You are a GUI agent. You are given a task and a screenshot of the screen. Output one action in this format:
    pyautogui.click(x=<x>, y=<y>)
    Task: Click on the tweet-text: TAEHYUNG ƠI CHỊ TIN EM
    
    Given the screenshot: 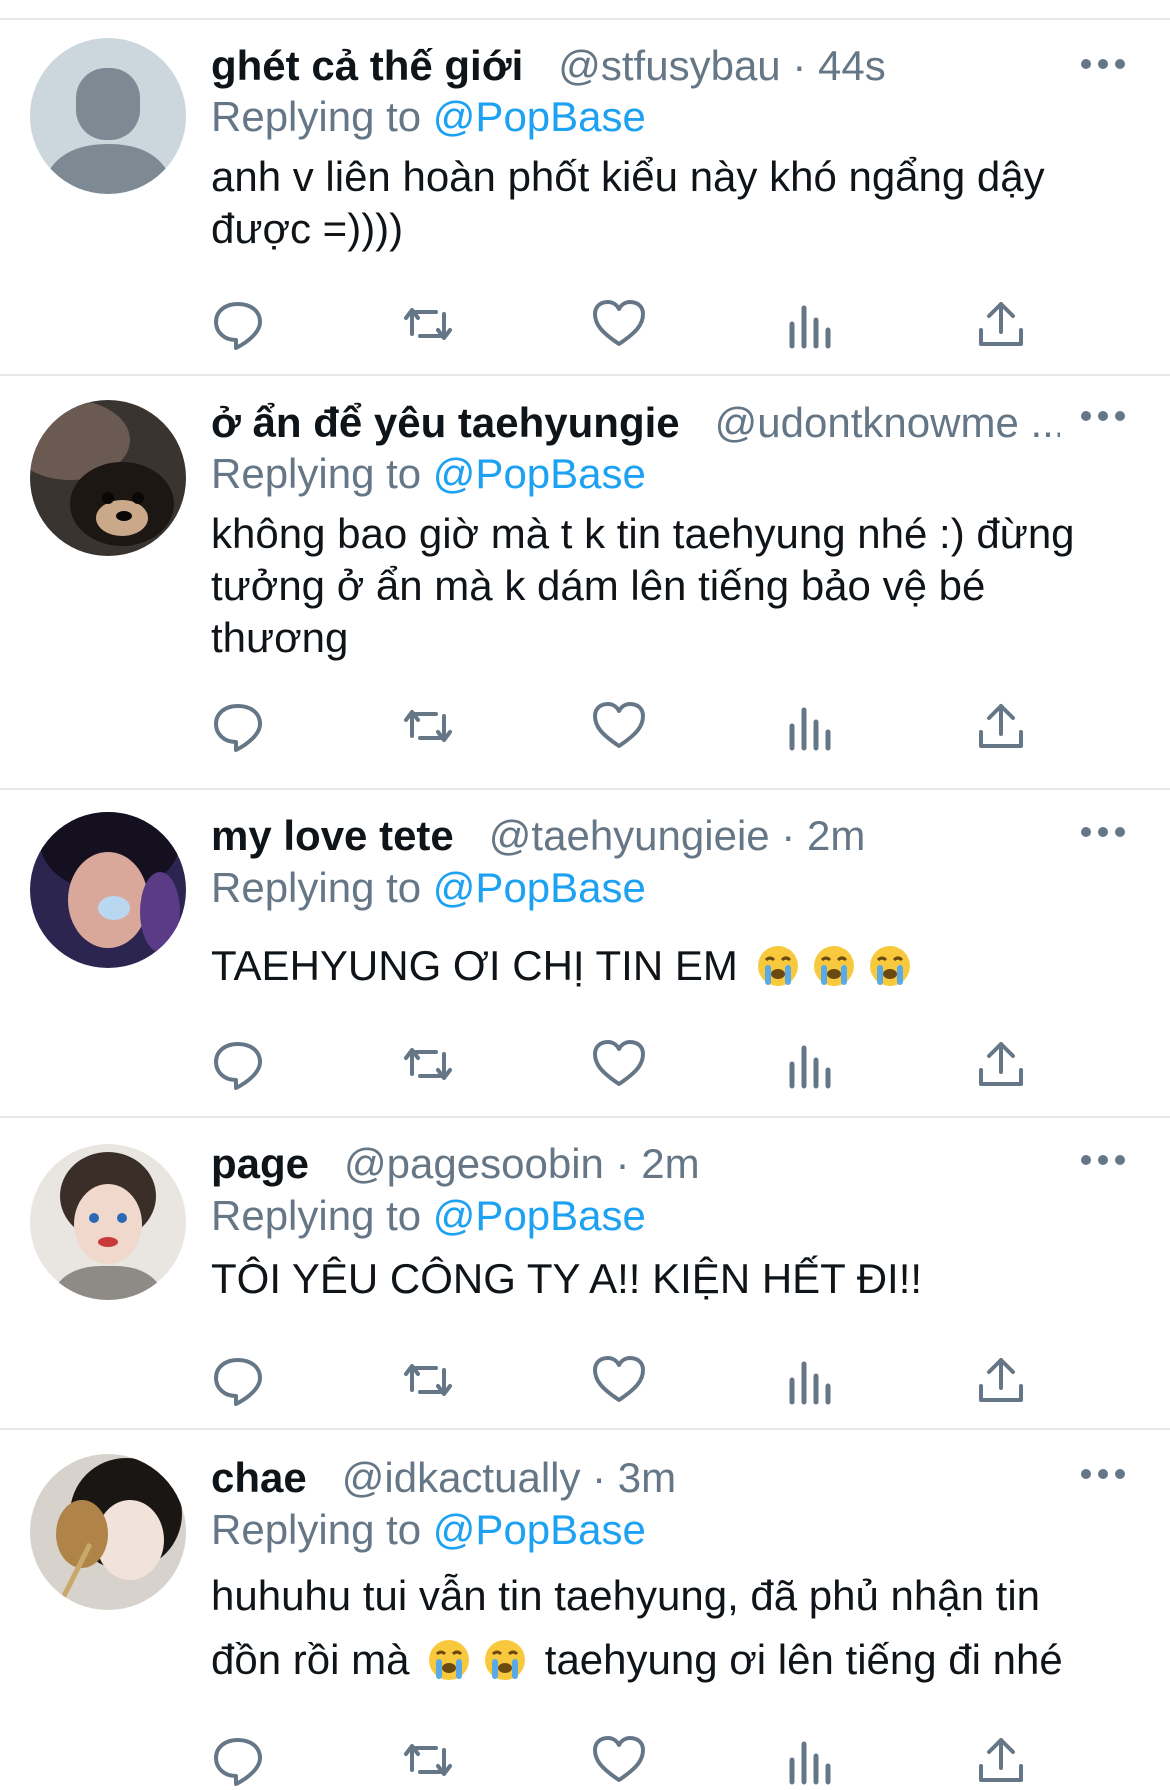 What is the action you would take?
    pyautogui.click(x=474, y=965)
    